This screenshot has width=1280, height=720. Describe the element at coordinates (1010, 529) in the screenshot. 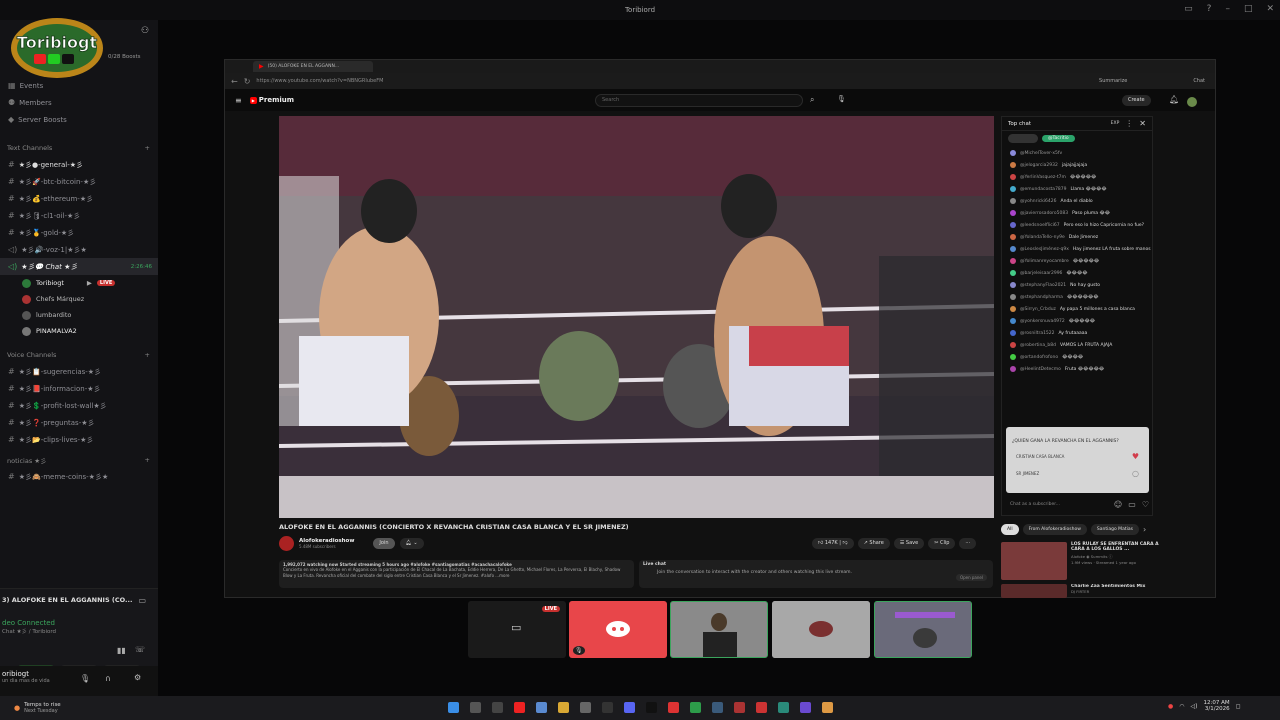

I see `chip-all: All` at that location.